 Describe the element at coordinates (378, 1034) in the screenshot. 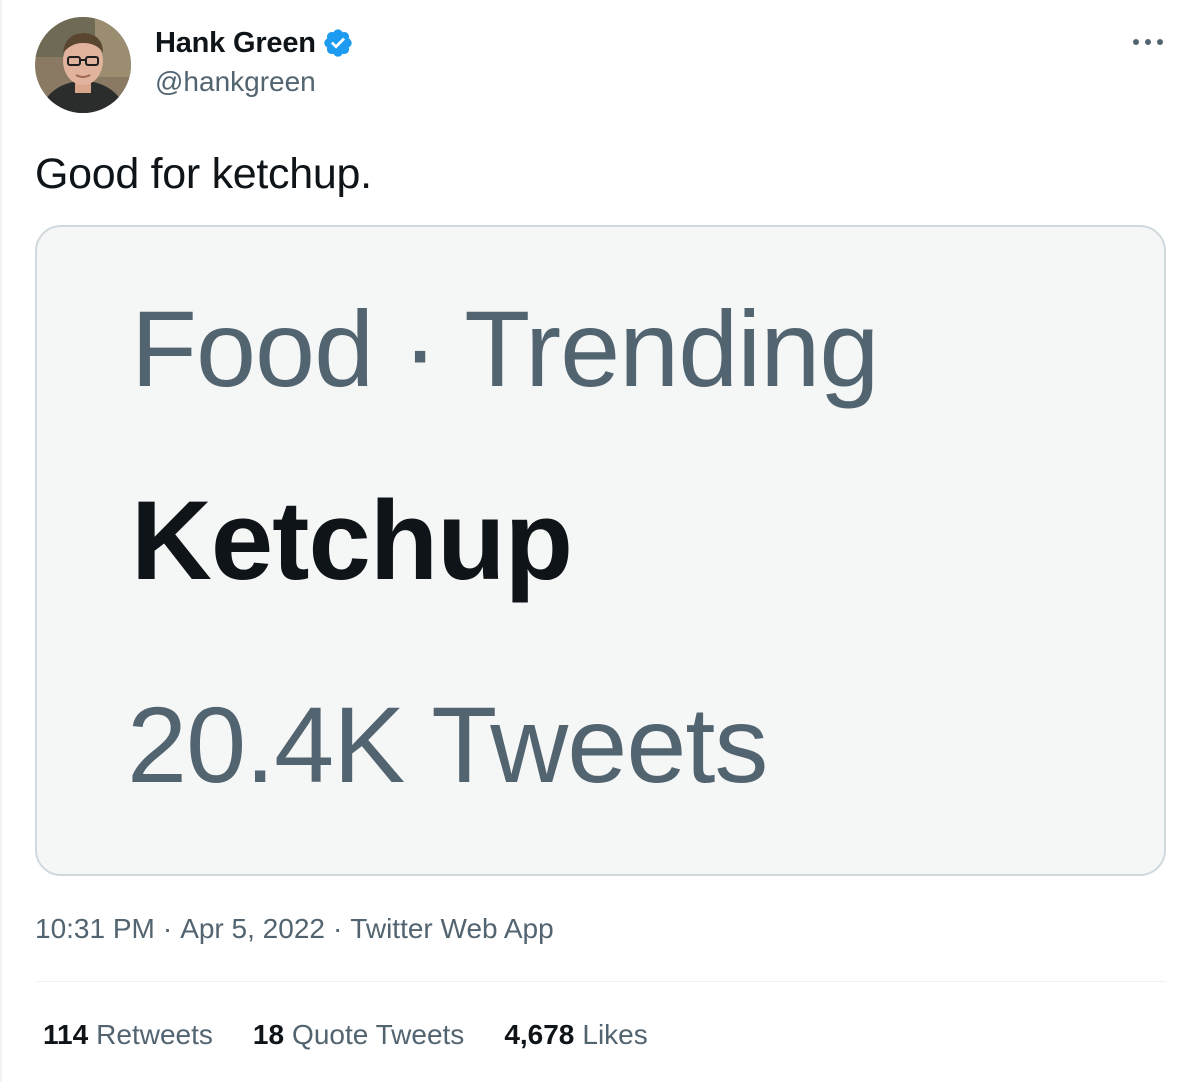

I see `quote-tweets-label: Quote Tweets` at that location.